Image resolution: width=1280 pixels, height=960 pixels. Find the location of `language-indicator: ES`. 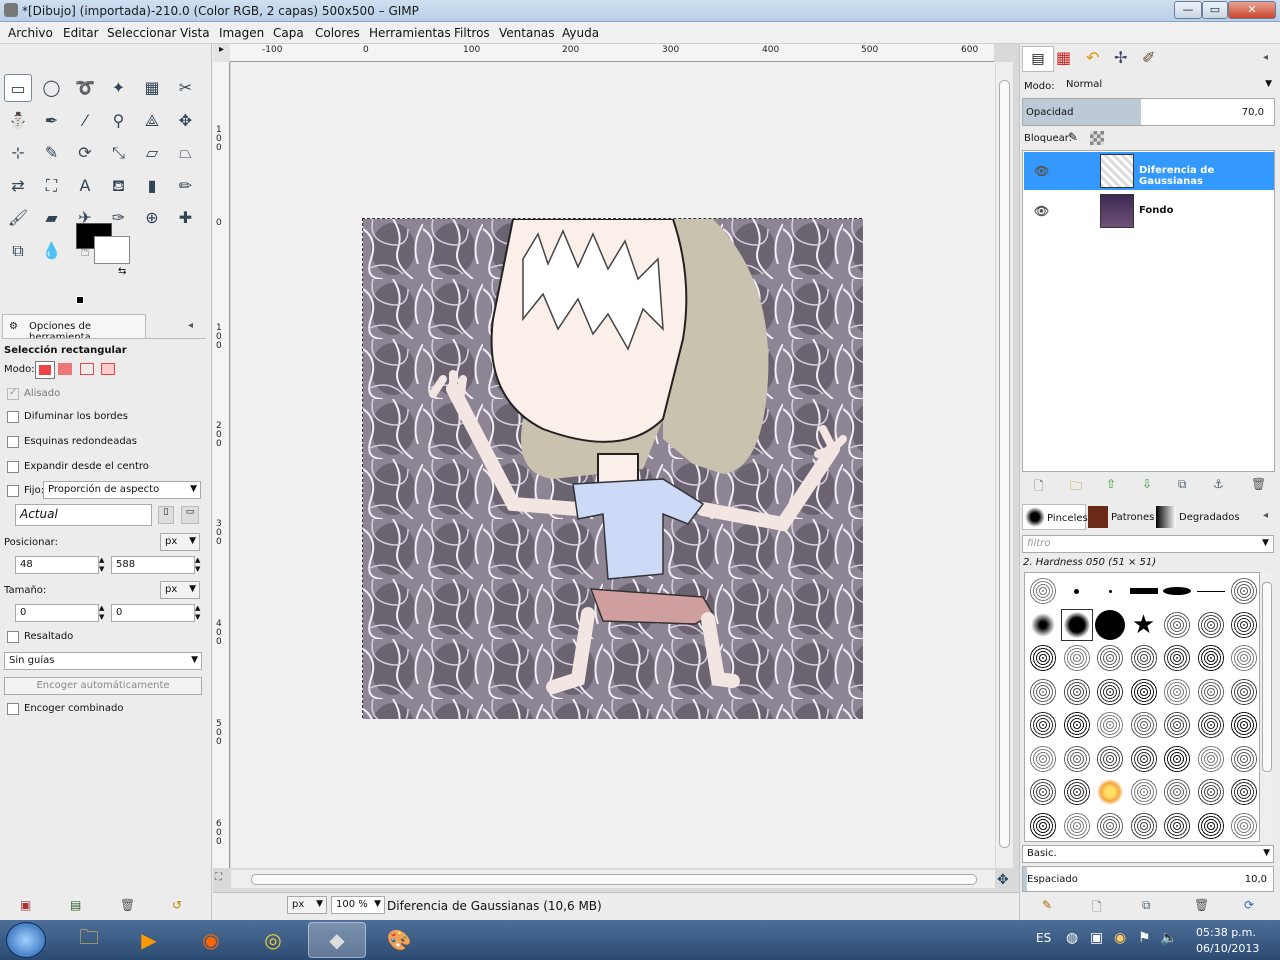

language-indicator: ES is located at coordinates (1043, 938).